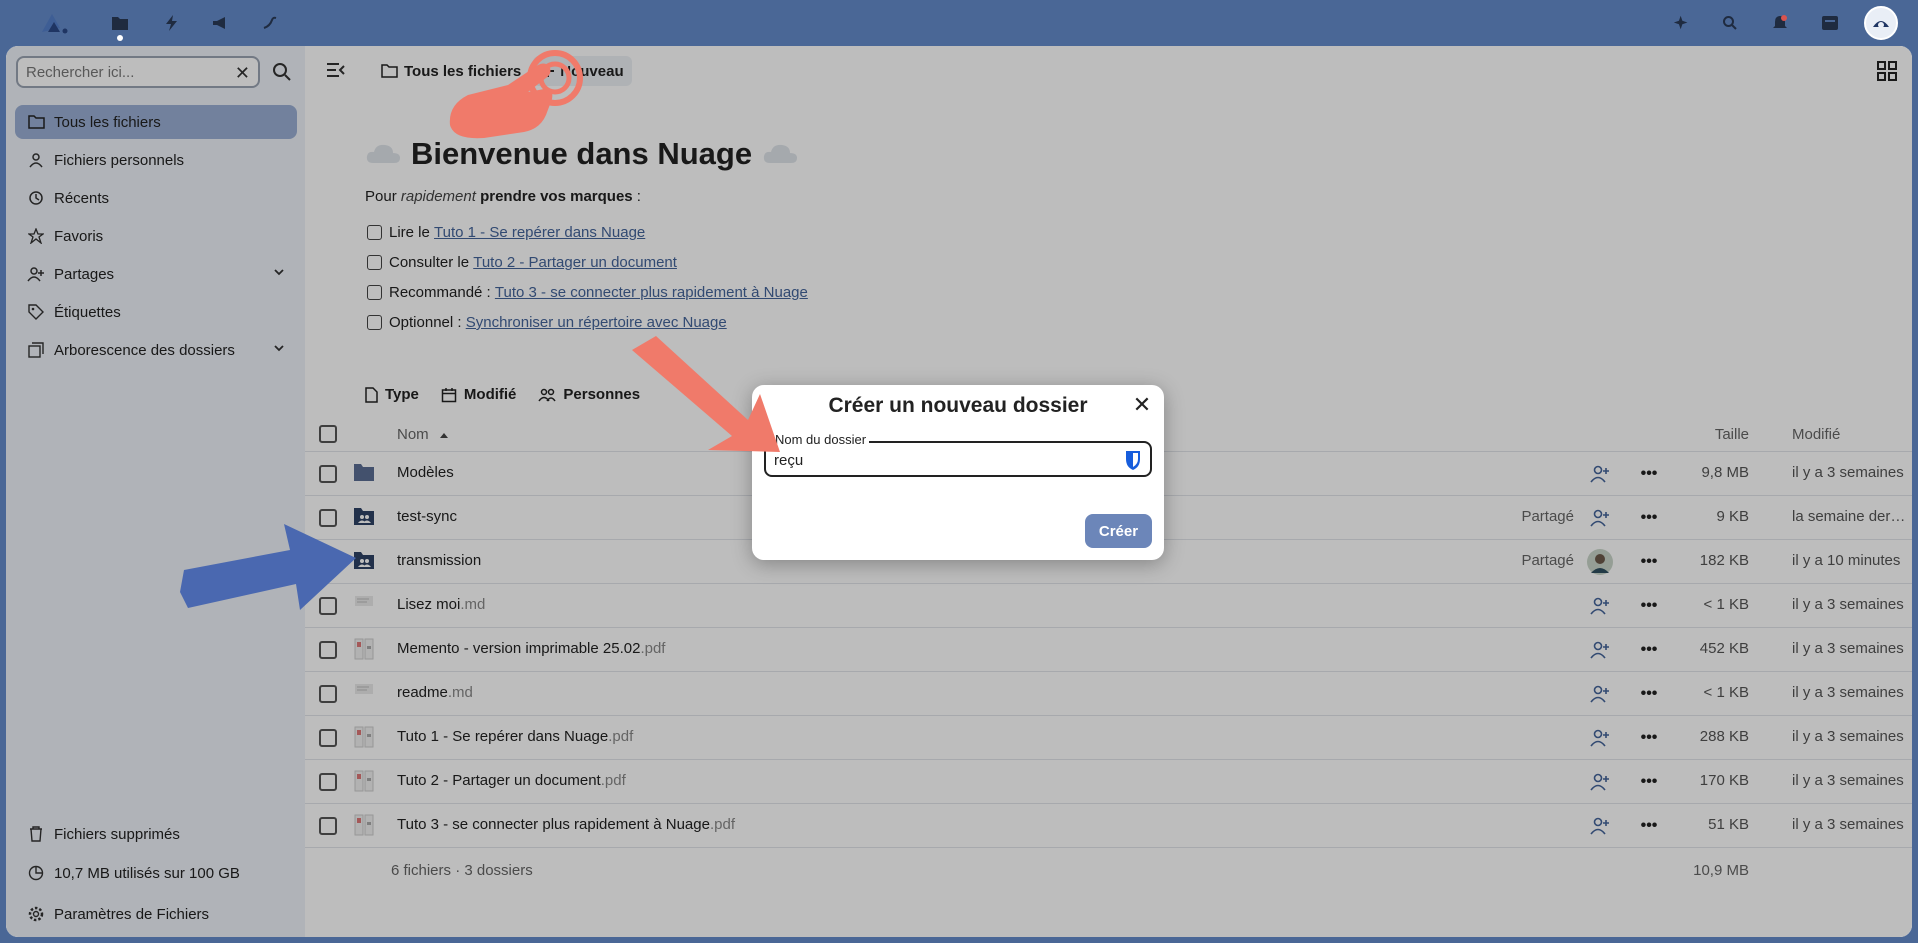  Describe the element at coordinates (220, 23) in the screenshot. I see `announcements-app-icon` at that location.